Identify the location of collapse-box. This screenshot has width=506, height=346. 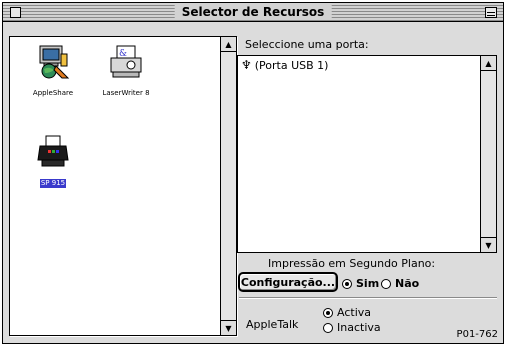
(491, 12).